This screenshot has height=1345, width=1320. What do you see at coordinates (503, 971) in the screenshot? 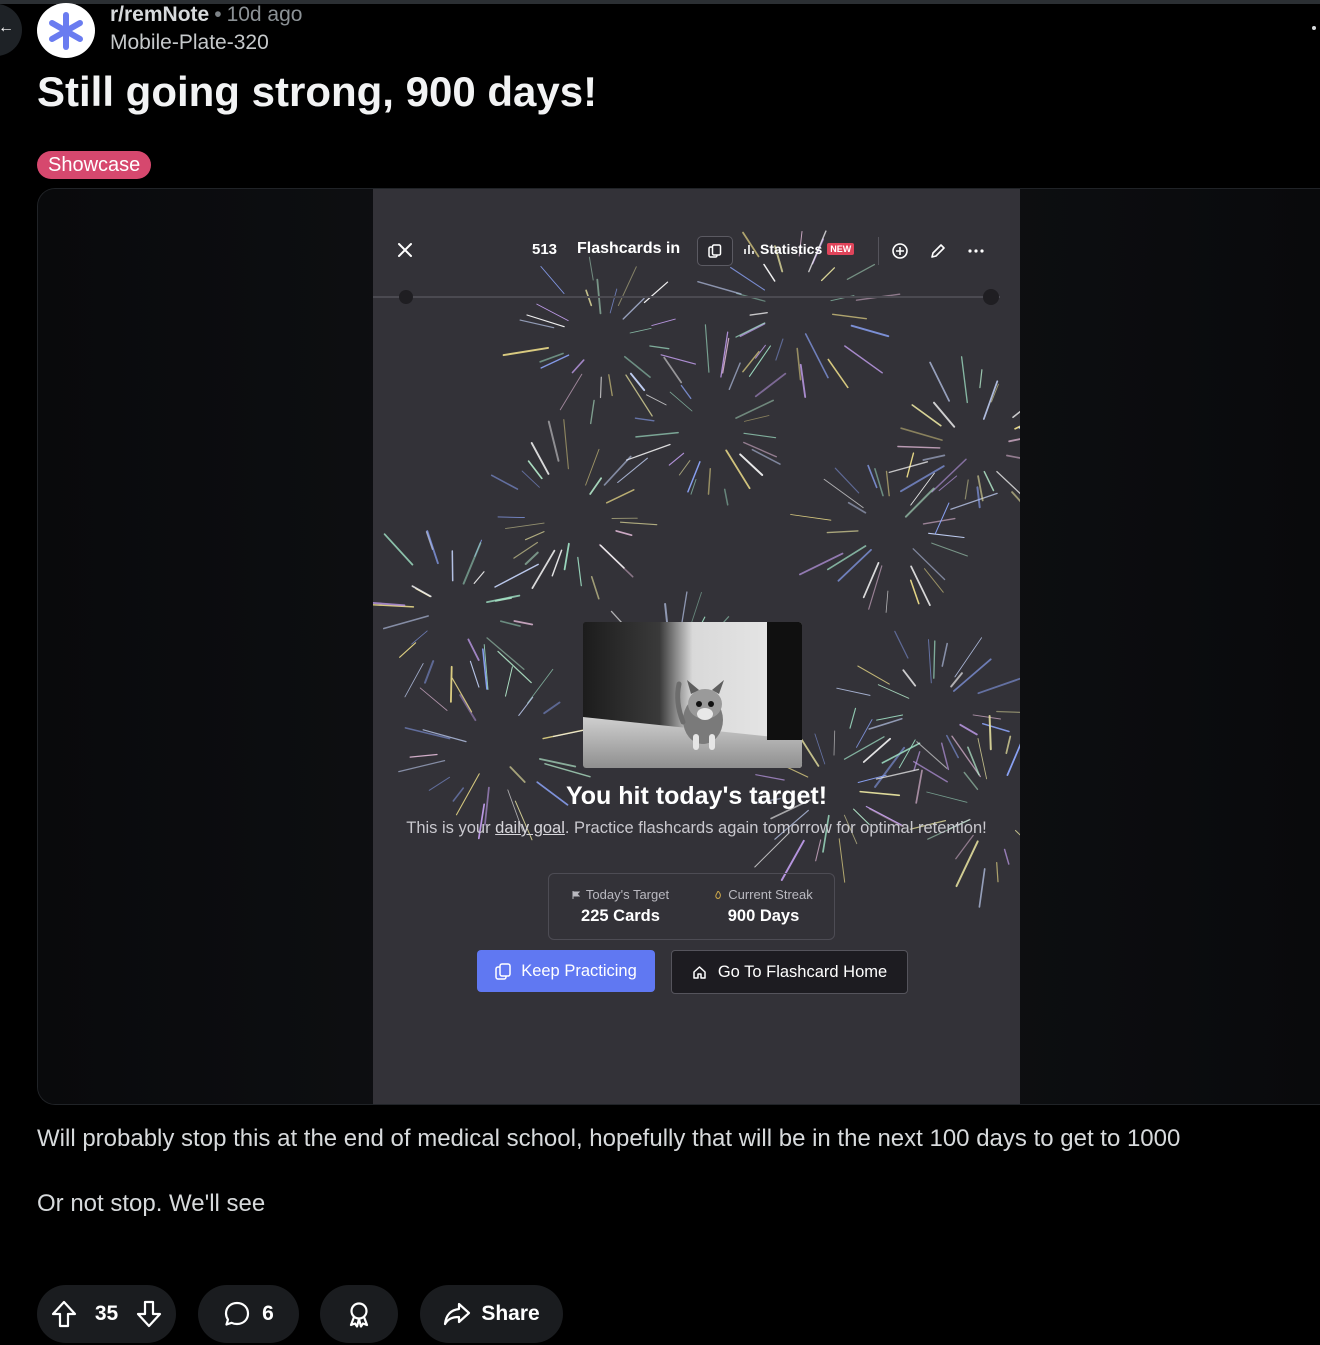
I see `cards-icon` at bounding box center [503, 971].